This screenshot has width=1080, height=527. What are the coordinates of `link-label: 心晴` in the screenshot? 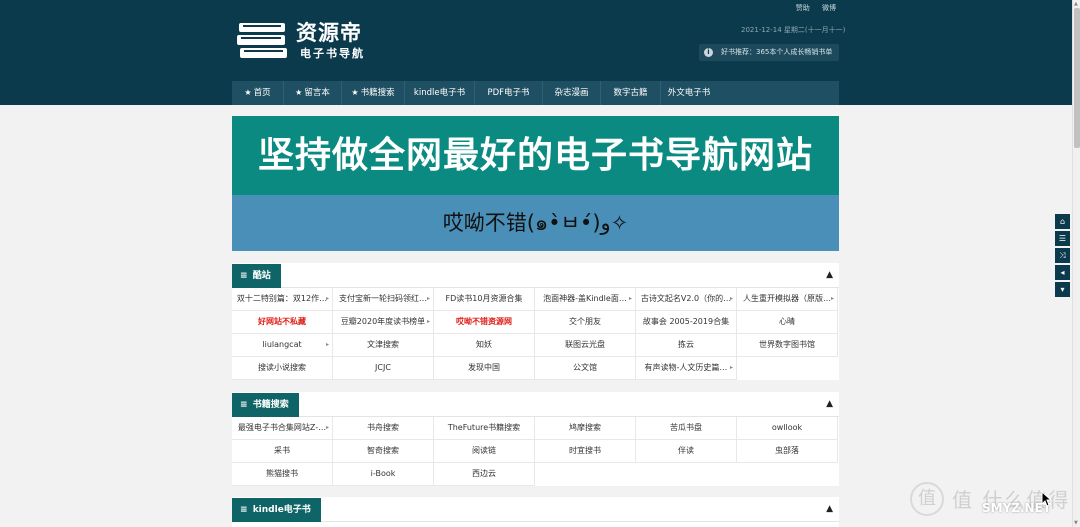 It's located at (787, 321).